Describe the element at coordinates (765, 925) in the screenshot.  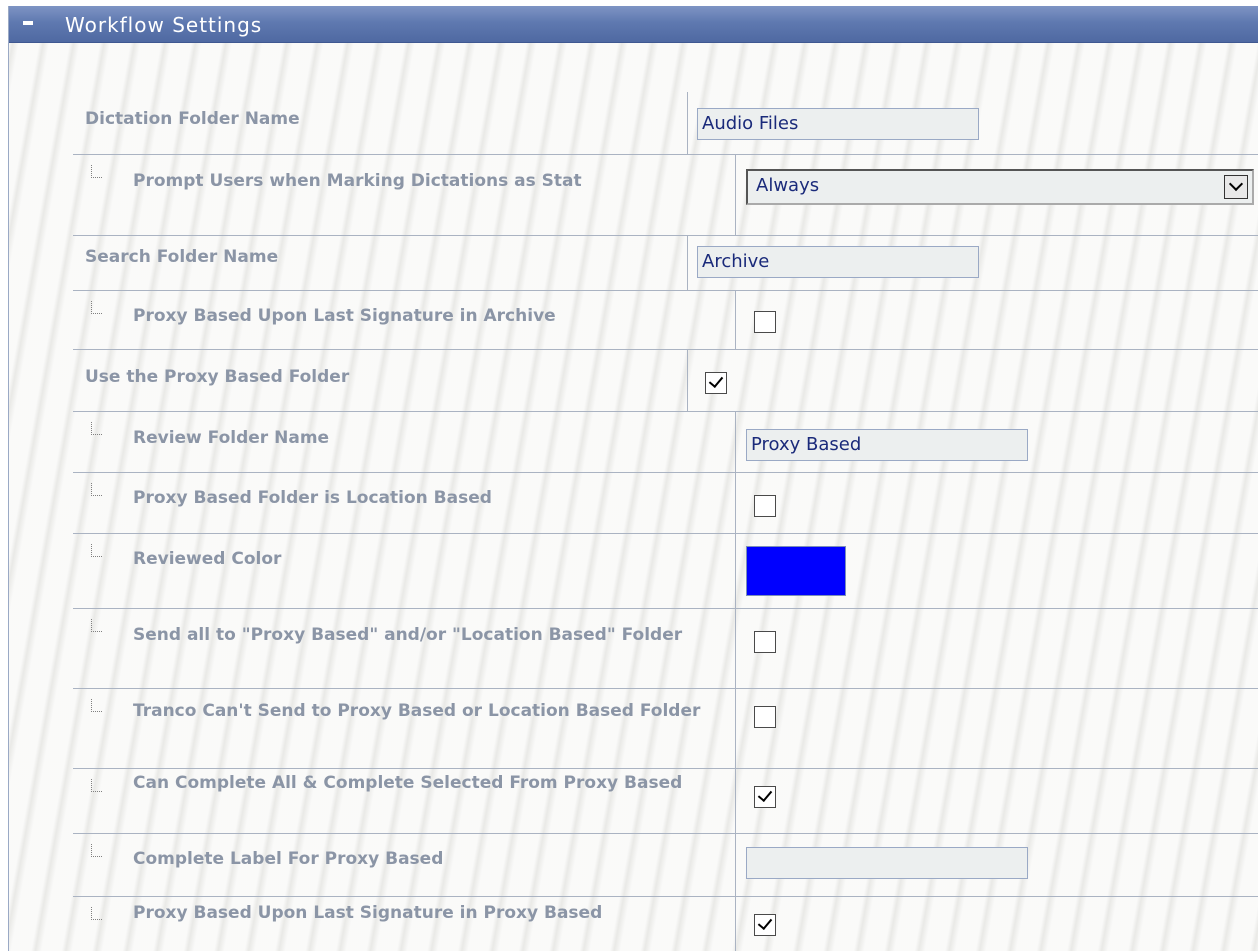
I see `proxy-last-sig-proxy-checkbox` at that location.